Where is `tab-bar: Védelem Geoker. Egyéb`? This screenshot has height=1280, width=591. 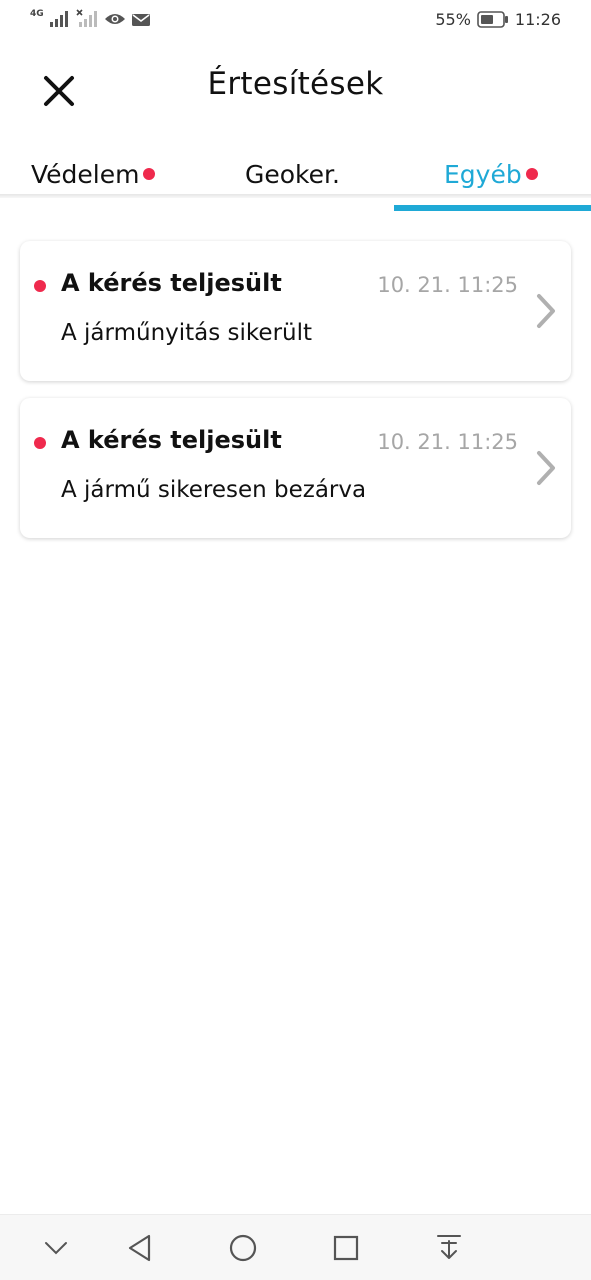
tab-bar: Védelem Geoker. Egyéb is located at coordinates (295, 177).